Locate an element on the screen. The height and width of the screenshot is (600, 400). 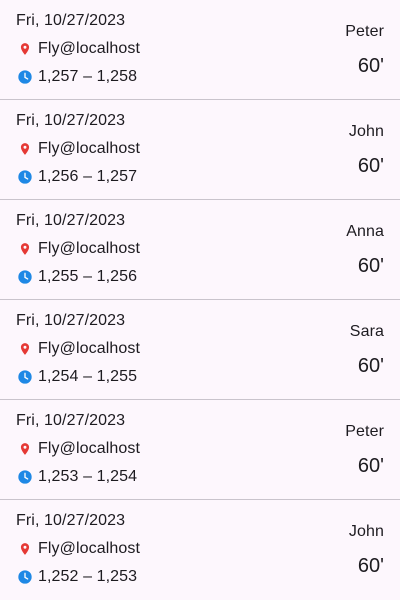
entry-range-text: 1,254 – 1,255 is located at coordinates (88, 376).